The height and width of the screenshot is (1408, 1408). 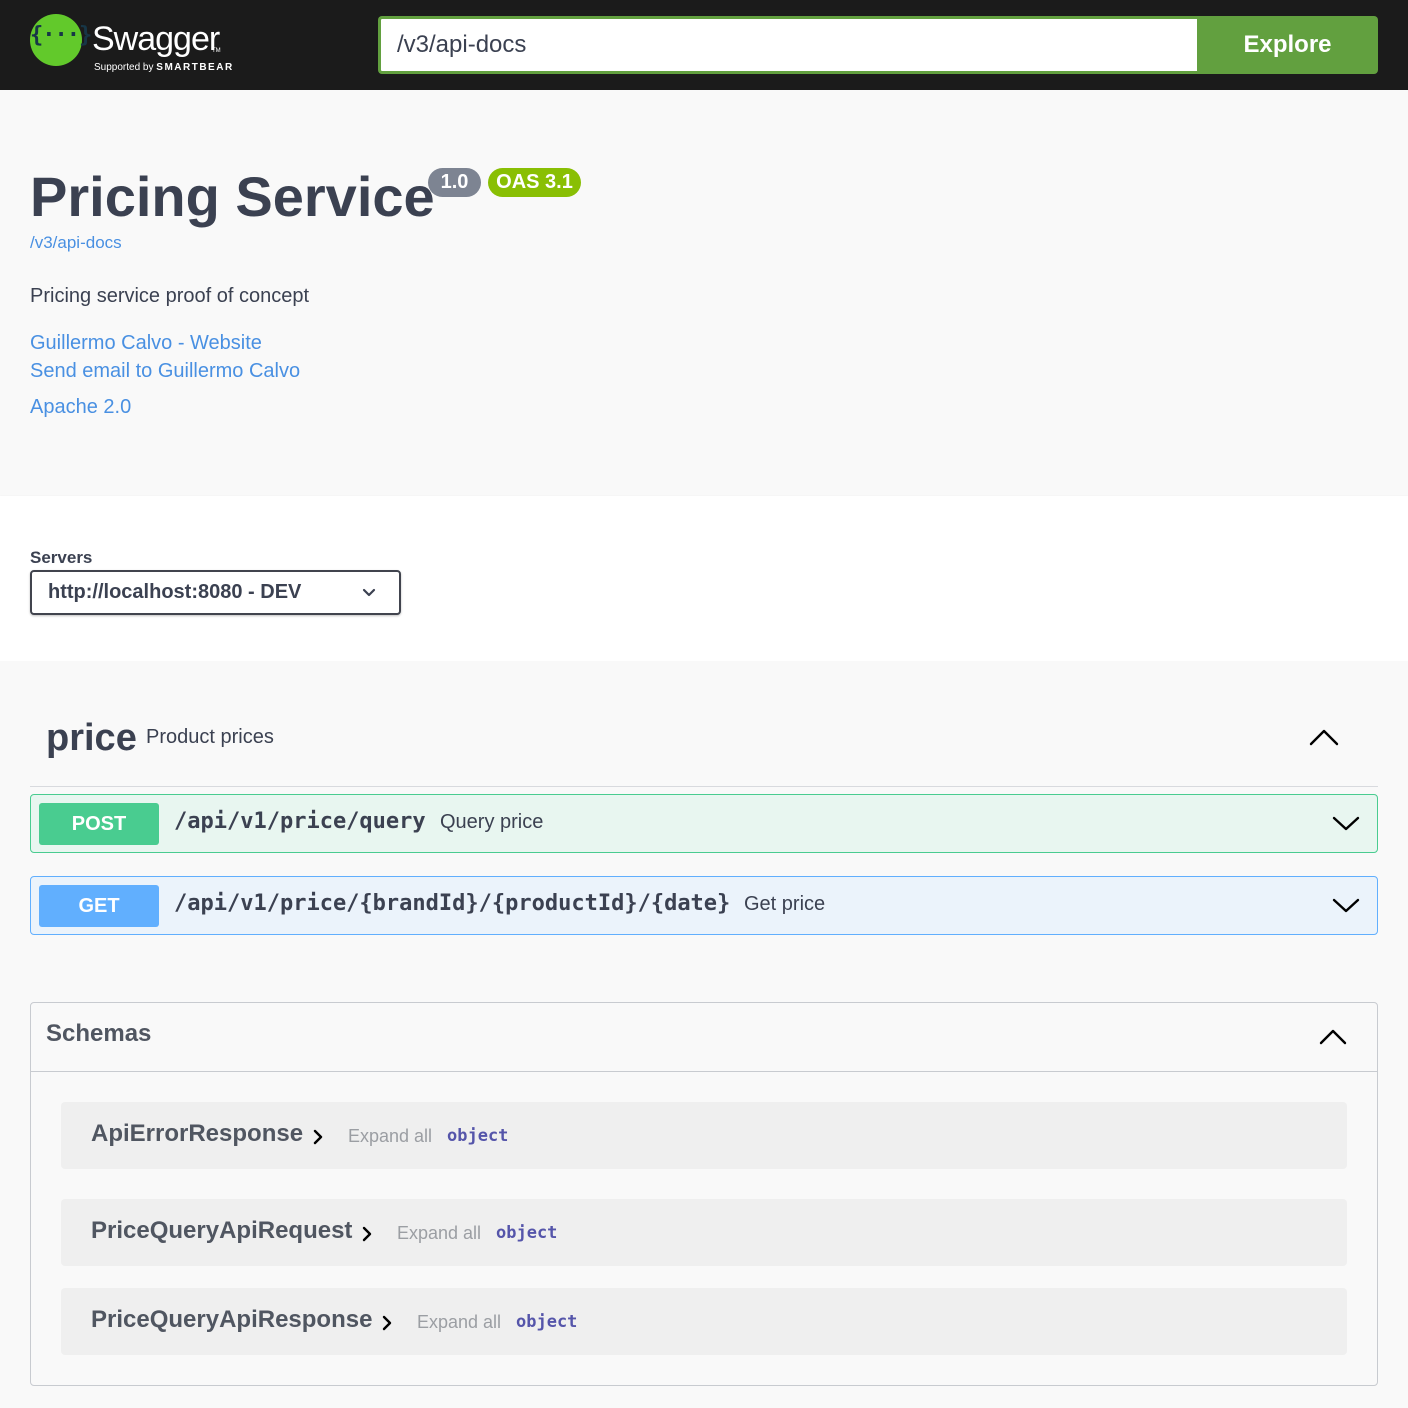 What do you see at coordinates (170, 296) in the screenshot?
I see `api-description: Pricing service proof of concept` at bounding box center [170, 296].